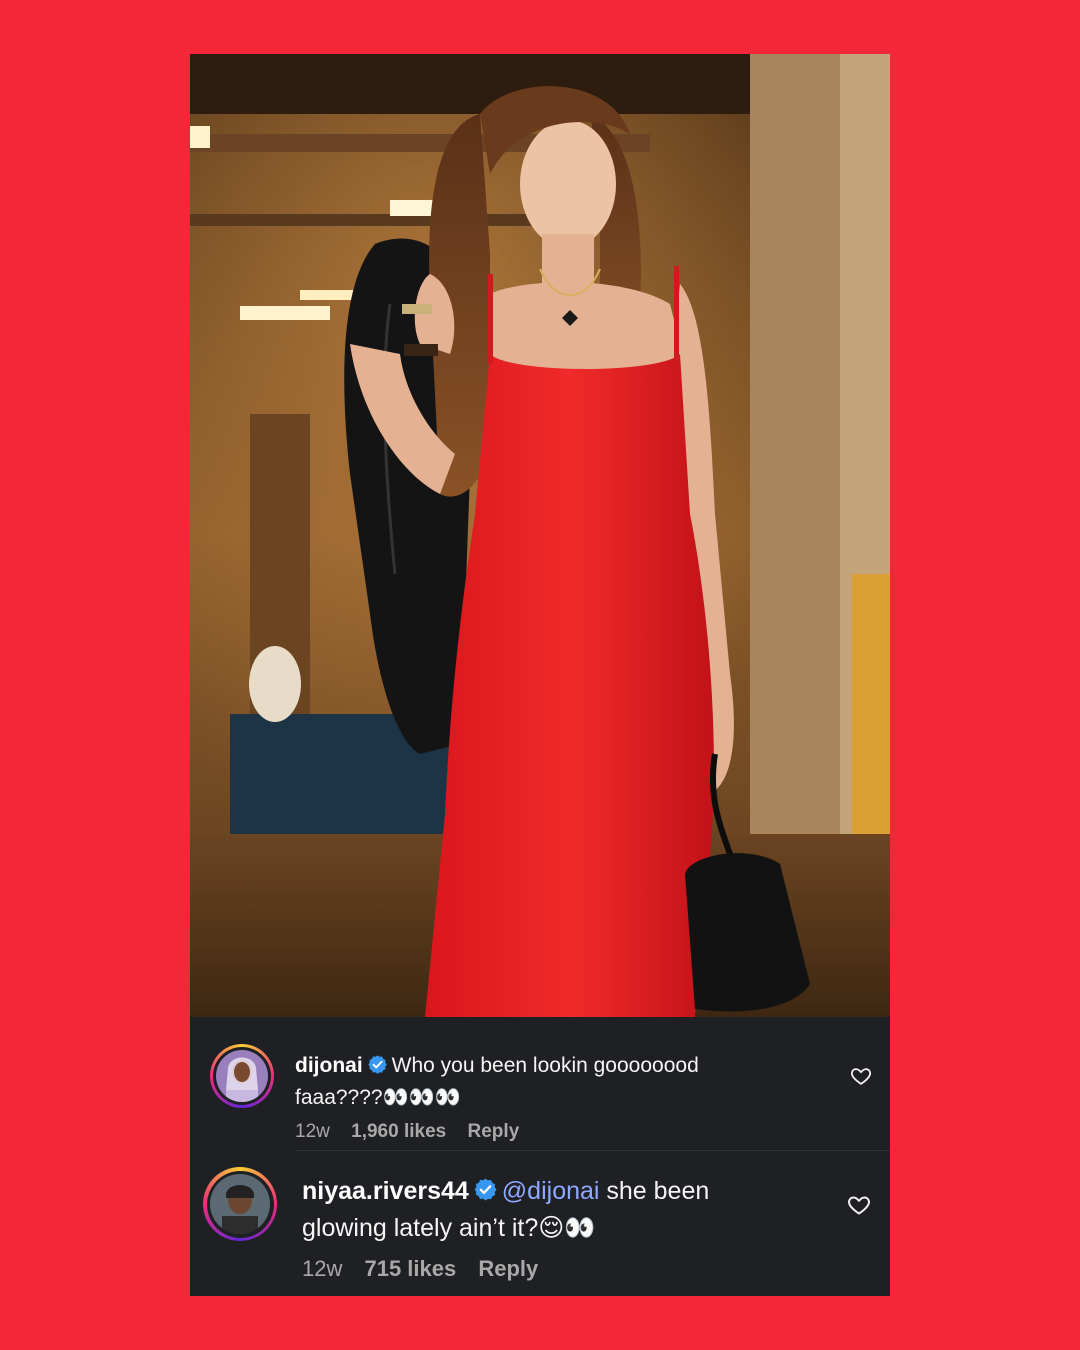  Describe the element at coordinates (385, 1191) in the screenshot. I see `comment-username: niyaa.rivers44` at that location.